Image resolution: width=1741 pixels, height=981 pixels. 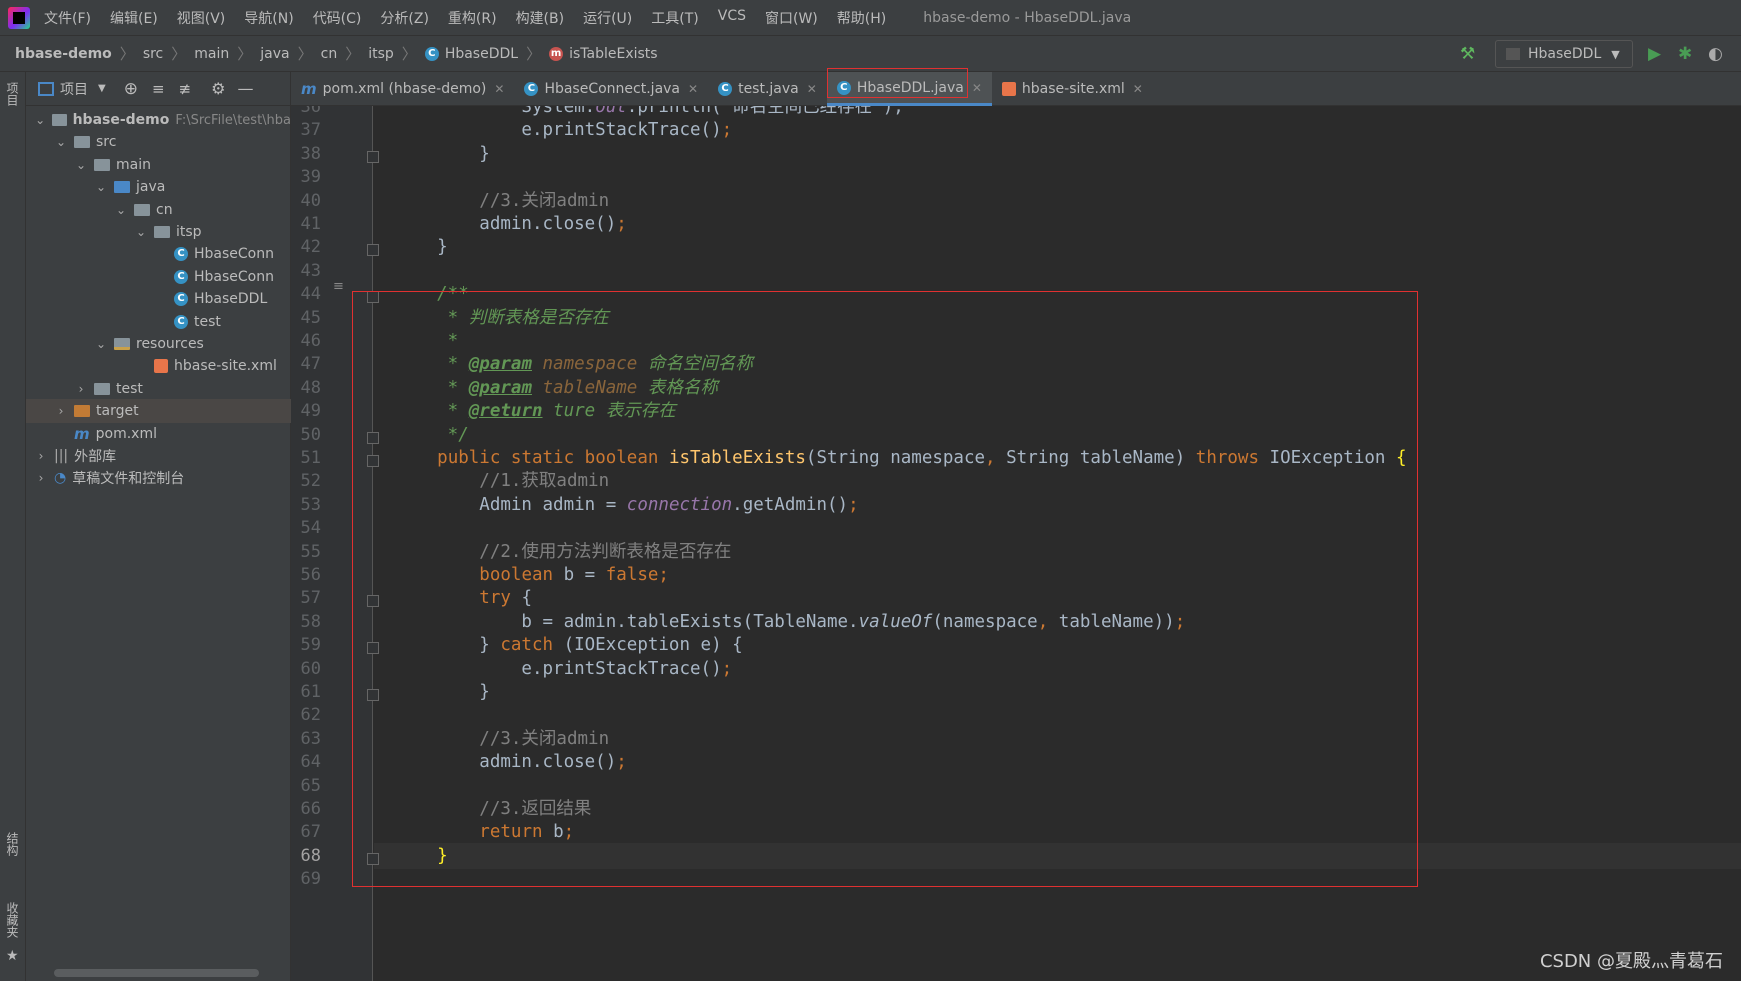 I want to click on tree-item: › target, so click(x=158, y=411).